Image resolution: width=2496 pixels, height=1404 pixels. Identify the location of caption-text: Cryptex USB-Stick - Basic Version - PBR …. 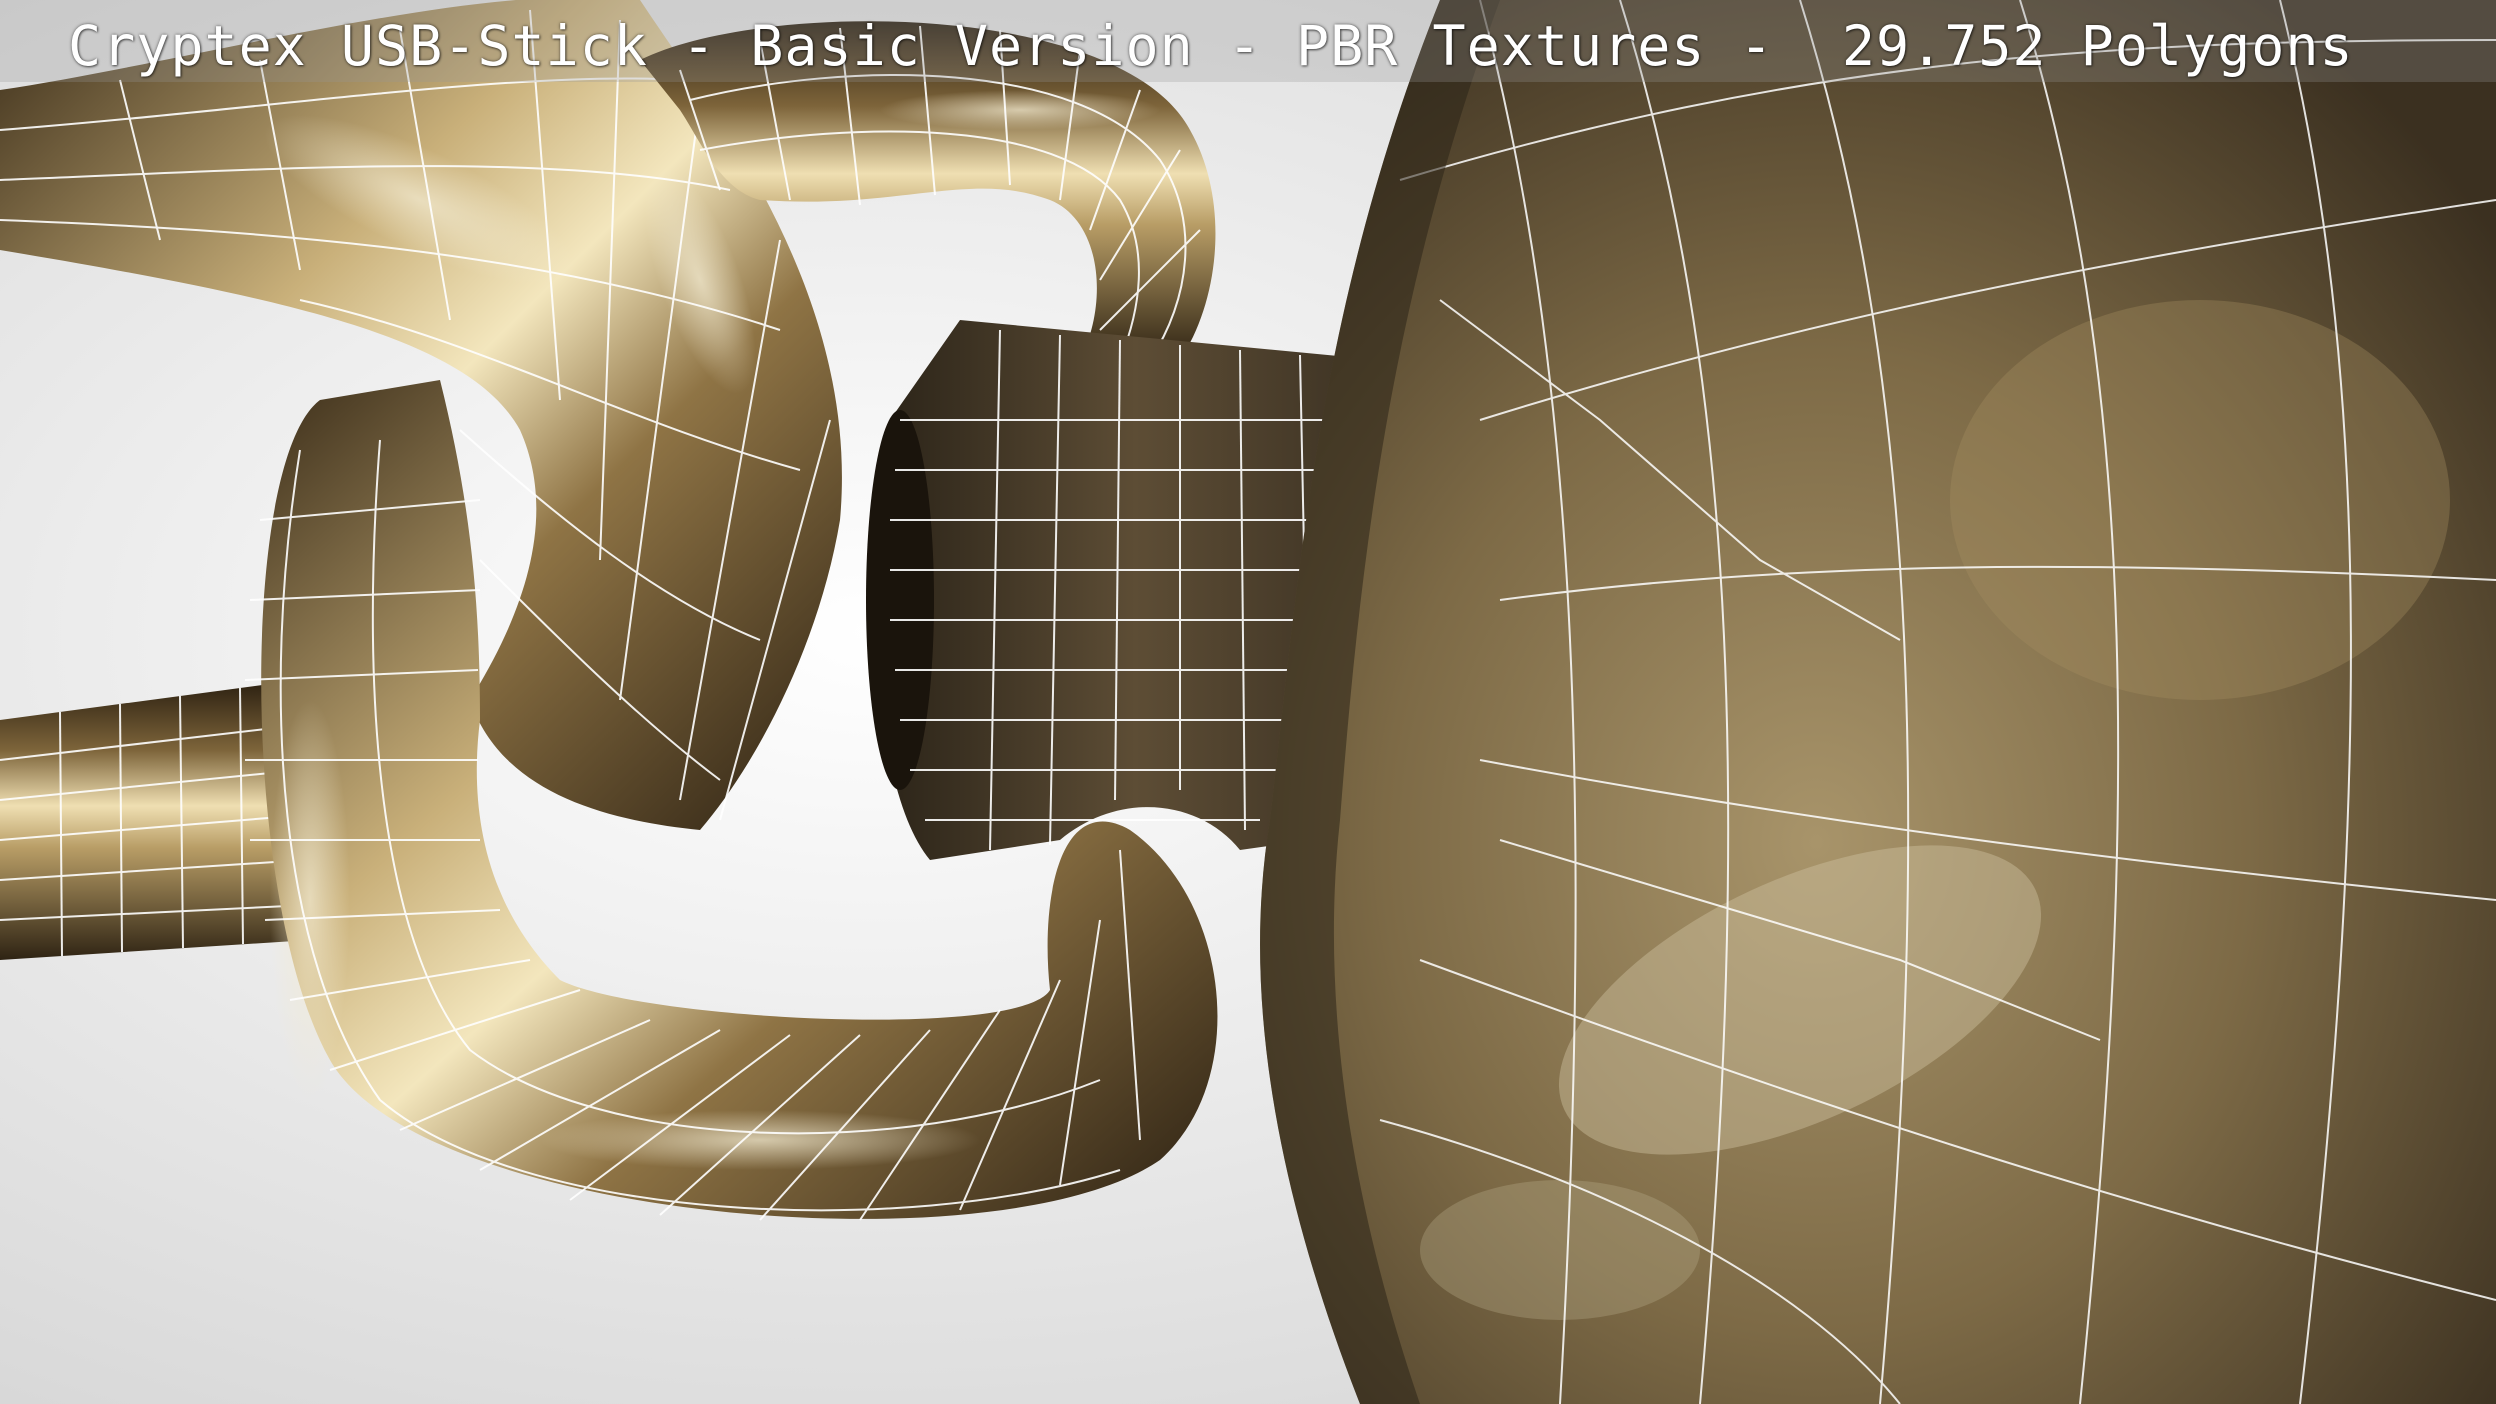
(1211, 46).